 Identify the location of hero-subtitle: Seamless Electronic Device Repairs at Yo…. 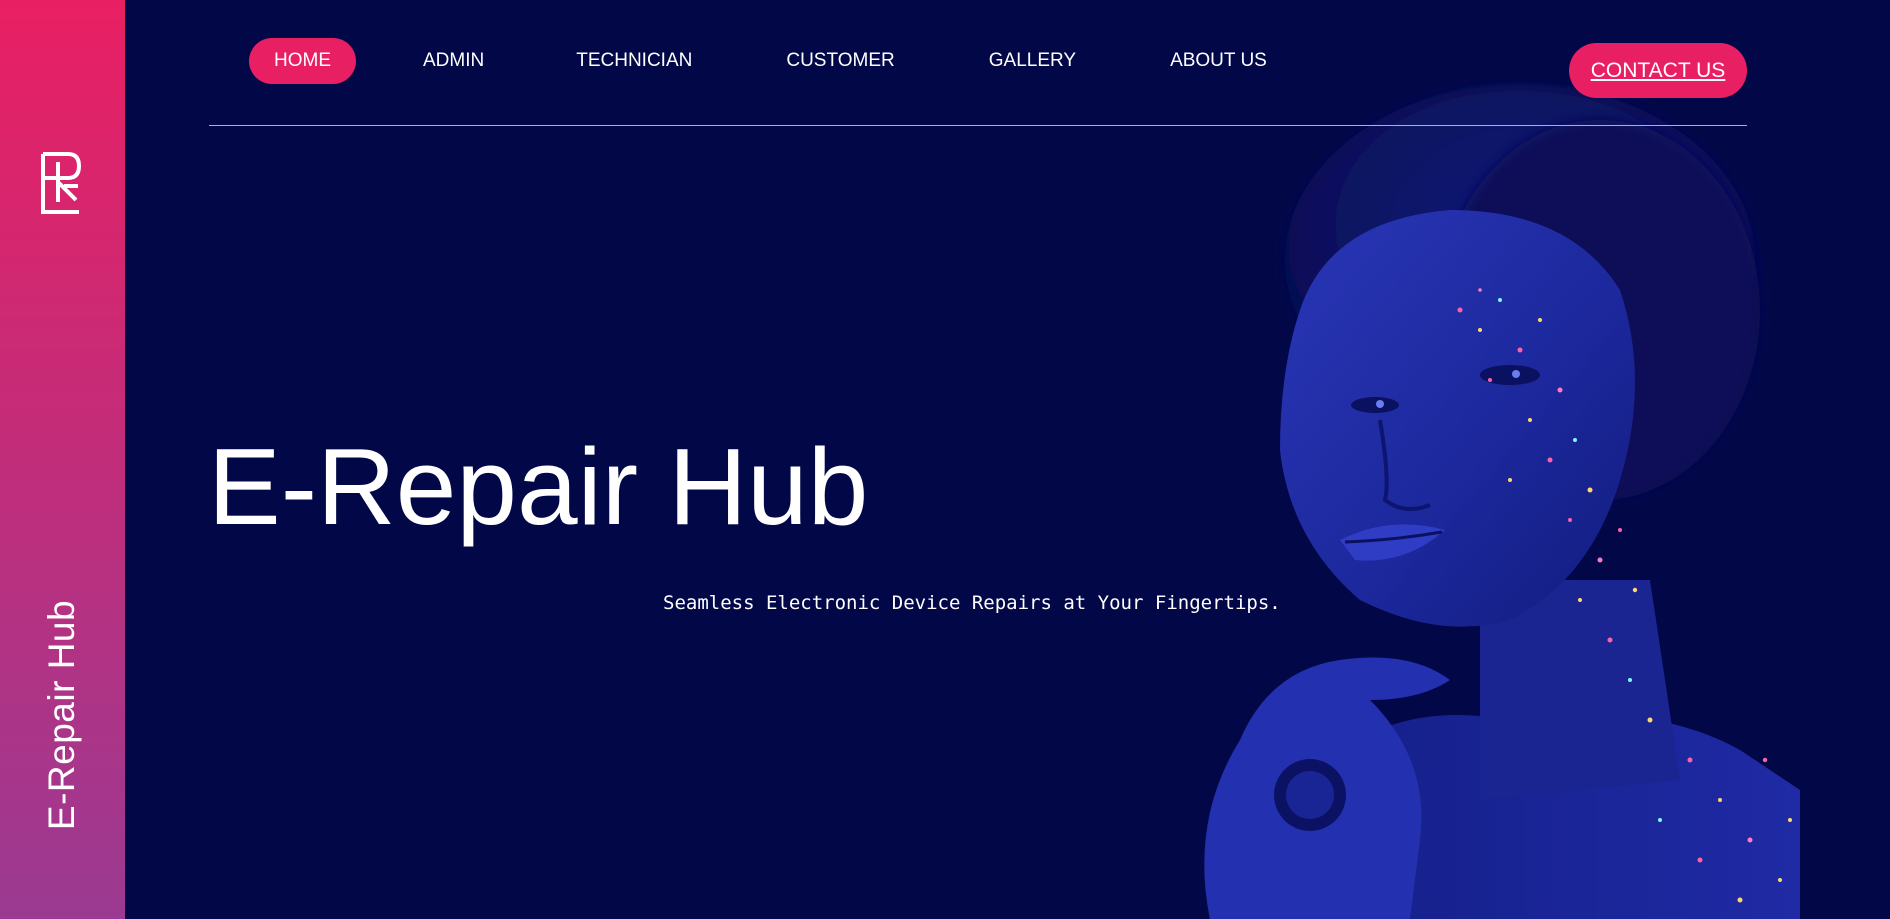
(972, 603).